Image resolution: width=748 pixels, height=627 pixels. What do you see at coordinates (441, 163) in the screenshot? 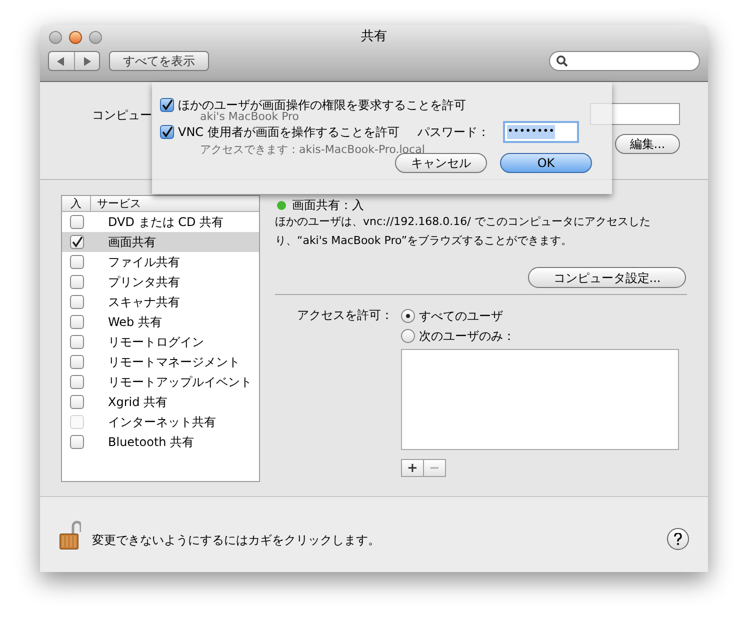
I see `cancel-button: キャンセル` at bounding box center [441, 163].